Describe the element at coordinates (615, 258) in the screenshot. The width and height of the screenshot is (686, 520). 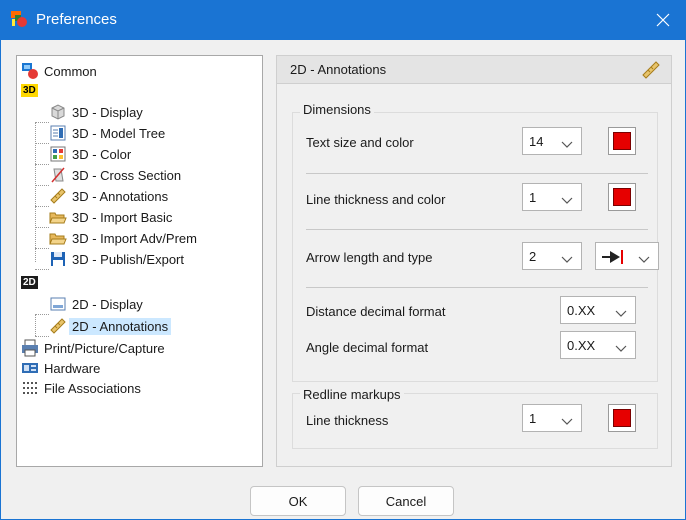
I see `arrow-head-icon` at that location.